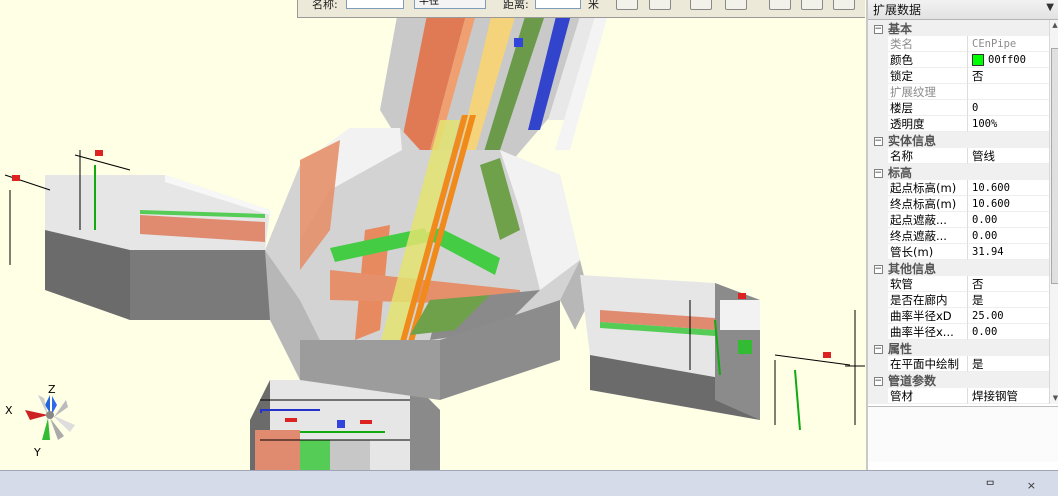 The height and width of the screenshot is (496, 1058). I want to click on property-value: 31.94, so click(1008, 252).